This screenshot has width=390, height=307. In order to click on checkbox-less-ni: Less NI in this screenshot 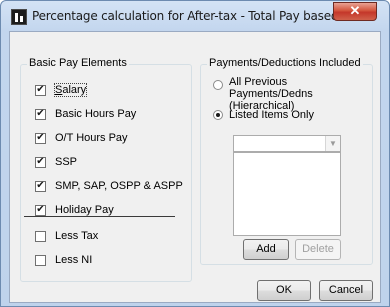, I will do `click(63, 260)`.